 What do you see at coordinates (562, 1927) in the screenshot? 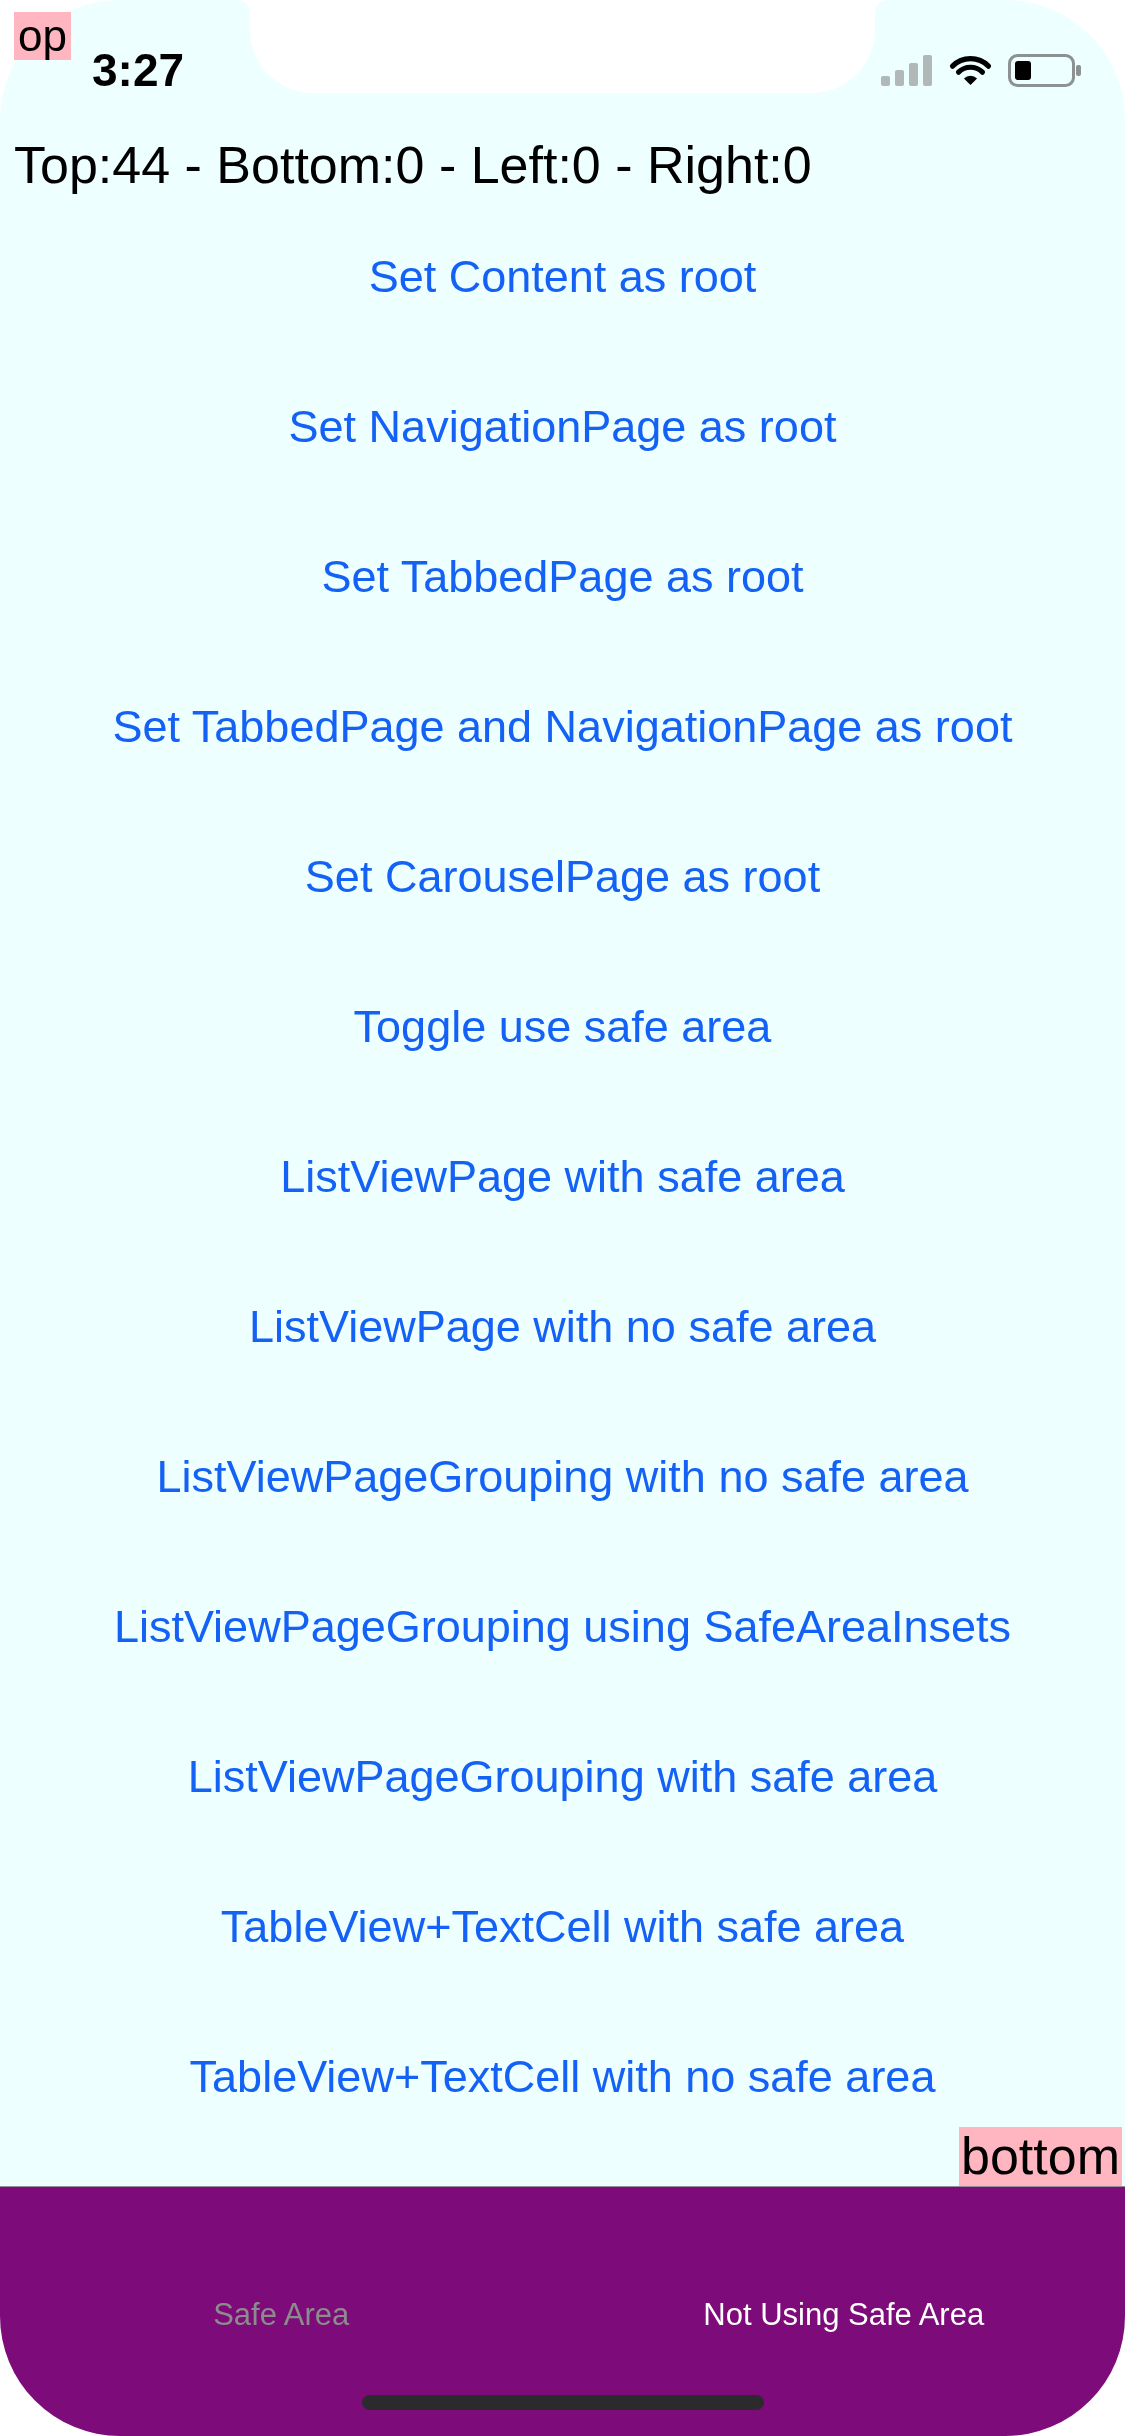
I see `text-button: TableView+TextCell with safe area` at bounding box center [562, 1927].